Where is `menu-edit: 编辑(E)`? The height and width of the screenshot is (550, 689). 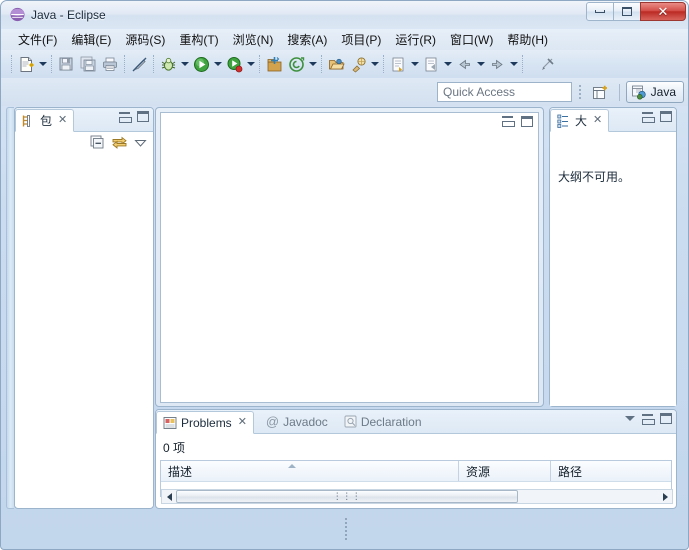 menu-edit: 编辑(E) is located at coordinates (91, 39).